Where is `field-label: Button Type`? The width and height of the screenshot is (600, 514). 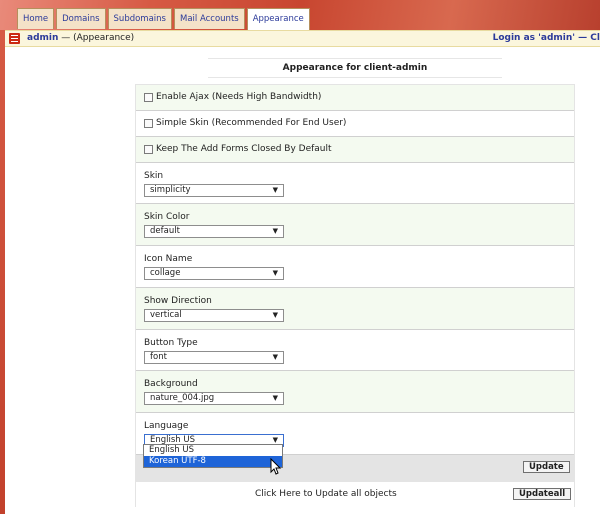 field-label: Button Type is located at coordinates (171, 343).